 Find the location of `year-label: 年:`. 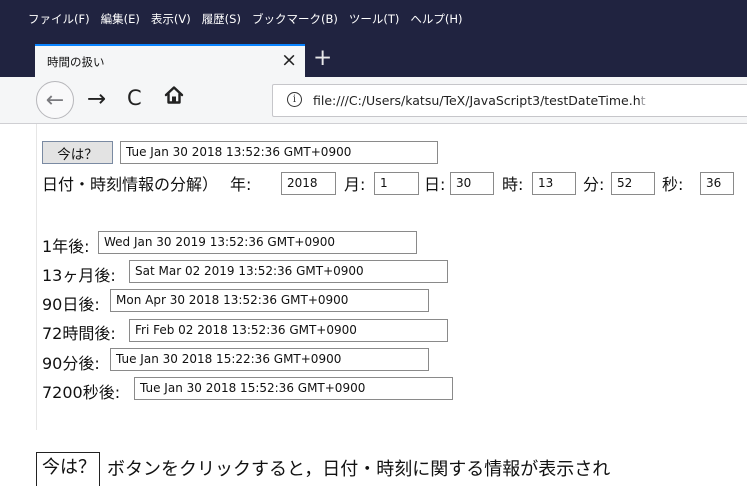

year-label: 年: is located at coordinates (241, 184).